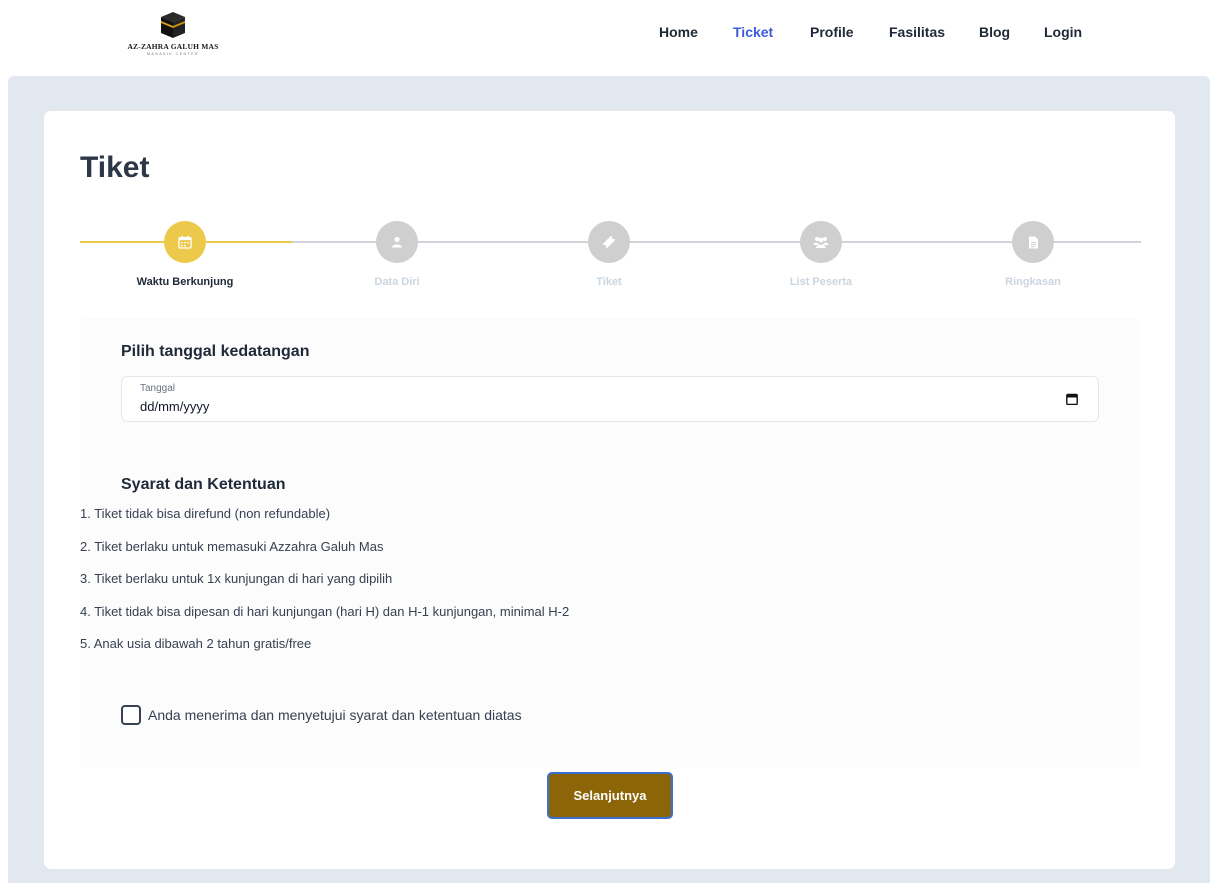 The width and height of the screenshot is (1216, 883). I want to click on step-ringkasan: Ringkasan, so click(1033, 254).